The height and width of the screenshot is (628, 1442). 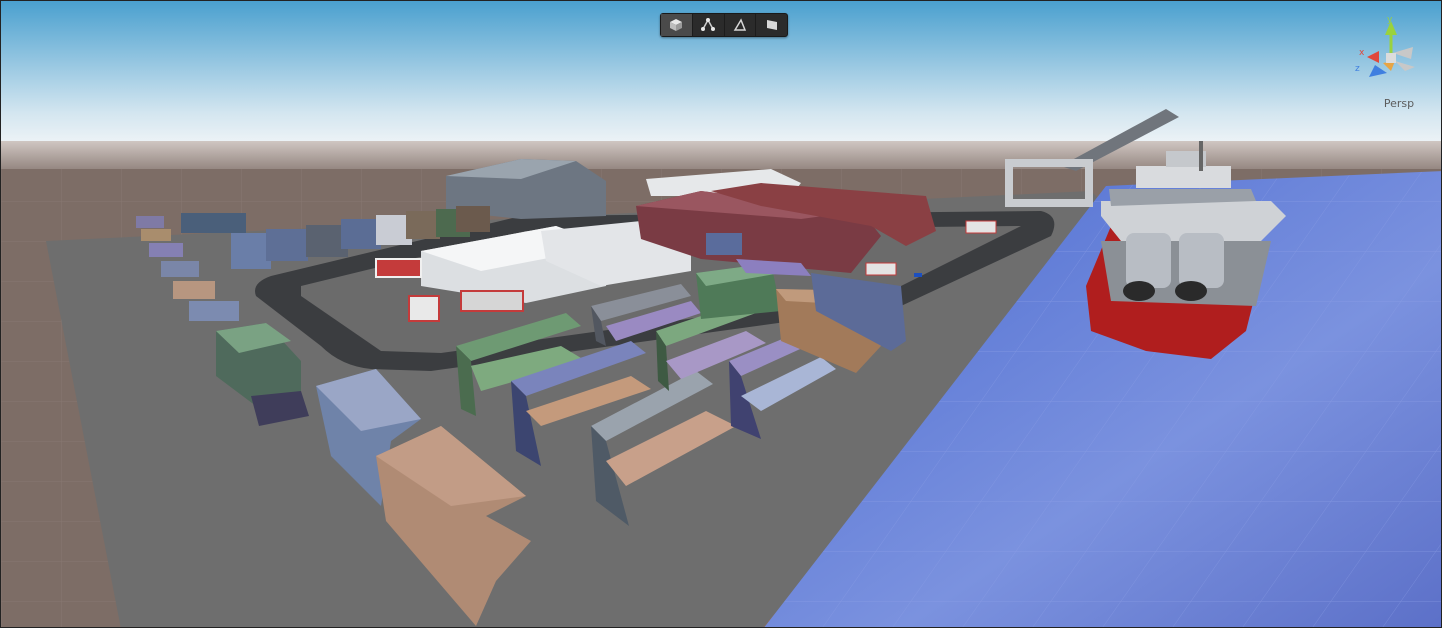 I want to click on vertex-mode-button, so click(x=709, y=25).